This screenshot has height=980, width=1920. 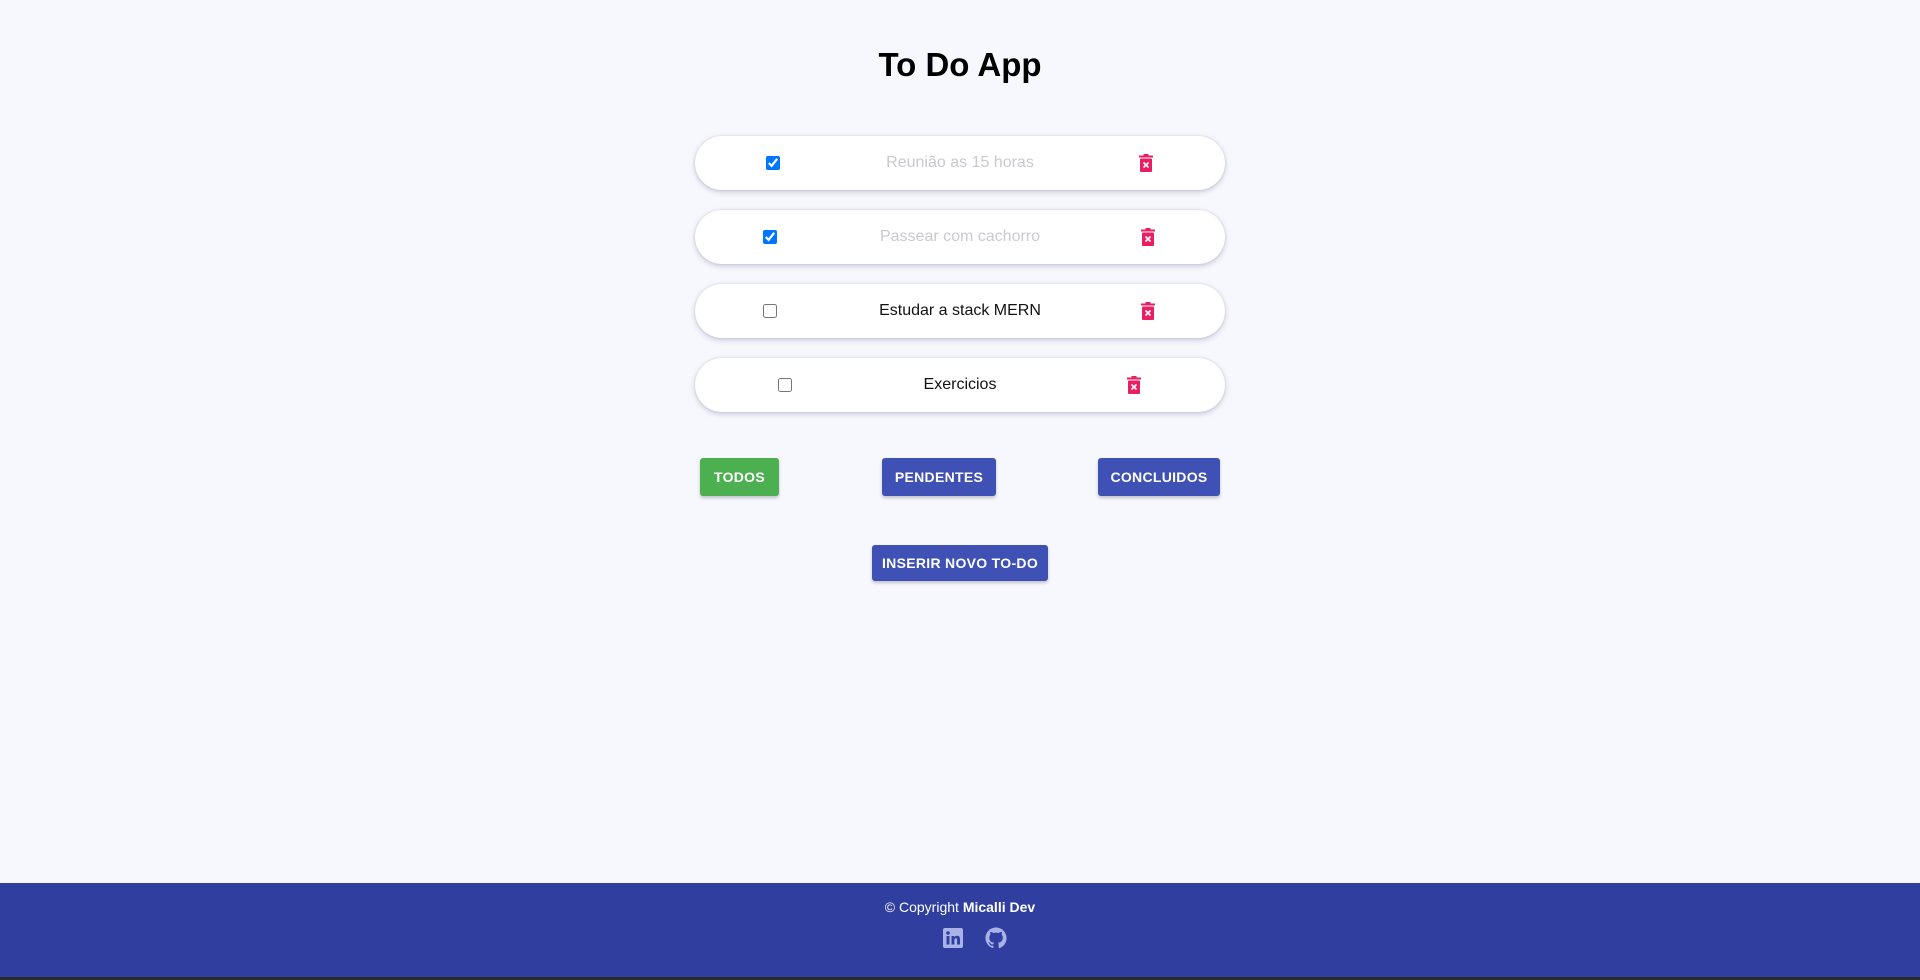 What do you see at coordinates (960, 163) in the screenshot?
I see `todo-item: Reunião as 15 horas` at bounding box center [960, 163].